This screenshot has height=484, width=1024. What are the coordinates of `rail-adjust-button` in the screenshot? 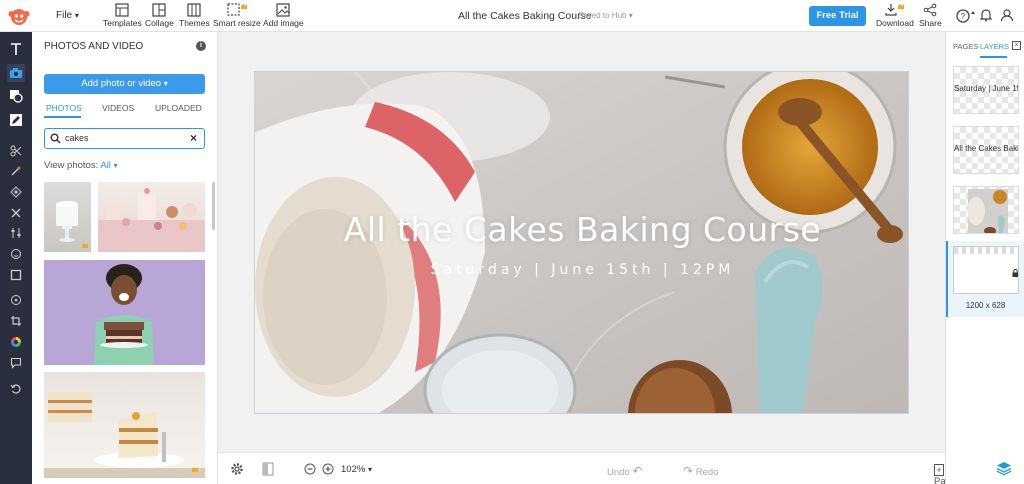 It's located at (16, 233).